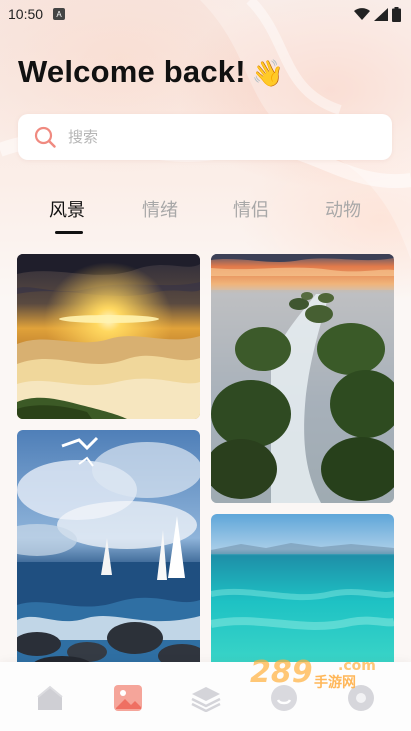  I want to click on photo-sunset-clouds, so click(108, 336).